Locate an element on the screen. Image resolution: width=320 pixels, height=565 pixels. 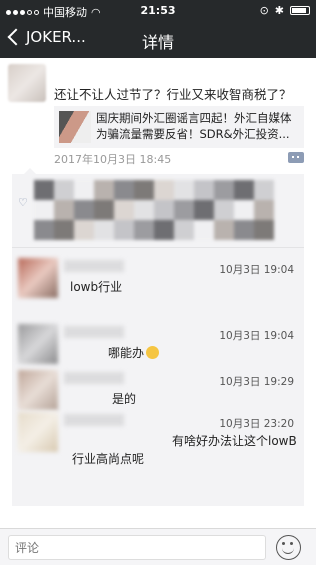
comment-text: 有啥好办法让这个lowB行业高尚点呢 is located at coordinates (184, 450).